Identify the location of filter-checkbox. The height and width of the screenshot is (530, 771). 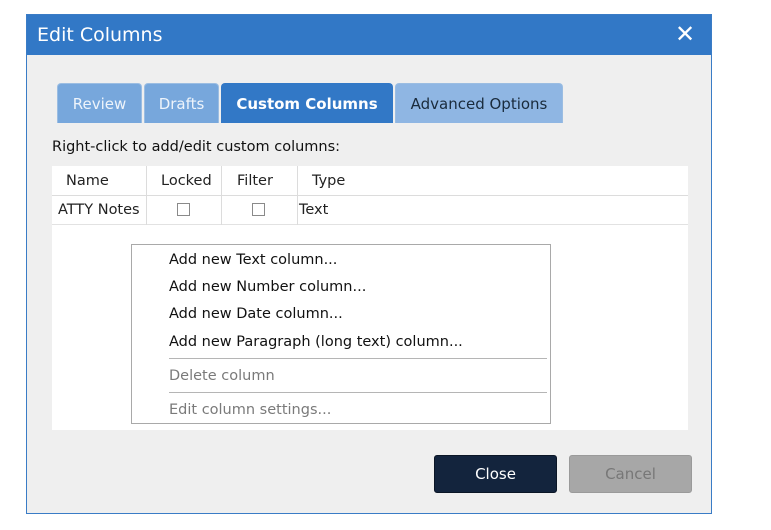
(258, 209).